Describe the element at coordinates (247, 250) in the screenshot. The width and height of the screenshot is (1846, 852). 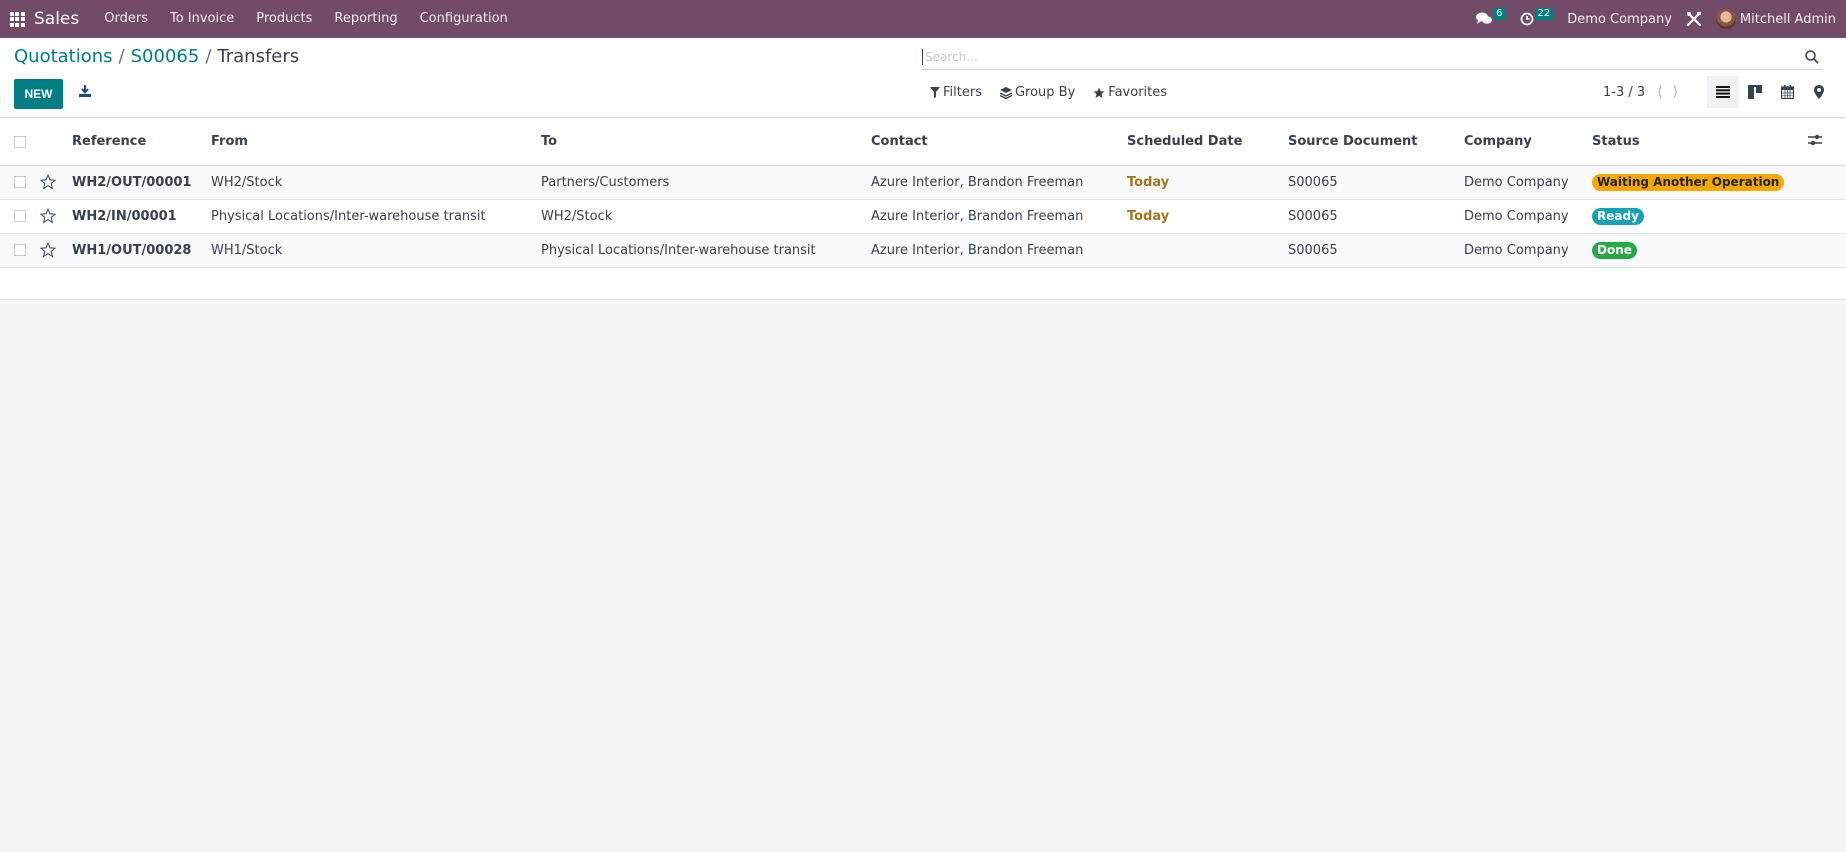
I see `cell-from: WH1/Stock` at that location.